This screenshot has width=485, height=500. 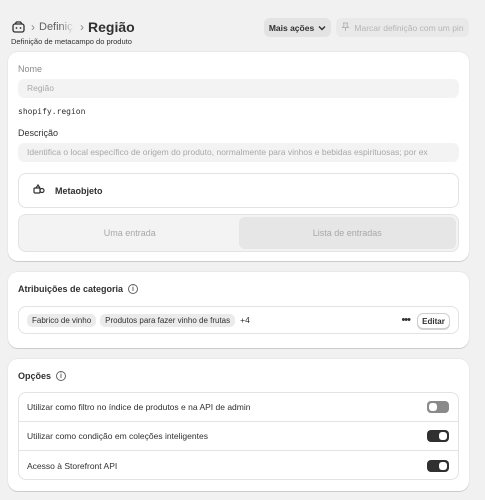 I want to click on more-actions-label: Mais ações, so click(x=291, y=27).